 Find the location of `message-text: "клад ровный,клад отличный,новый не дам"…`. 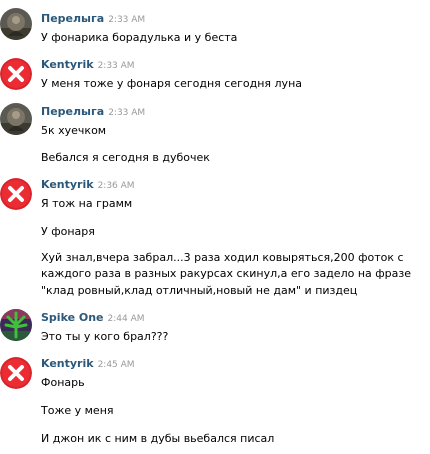

message-text: "клад ровный,клад отличный,новый не дам"… is located at coordinates (199, 290).